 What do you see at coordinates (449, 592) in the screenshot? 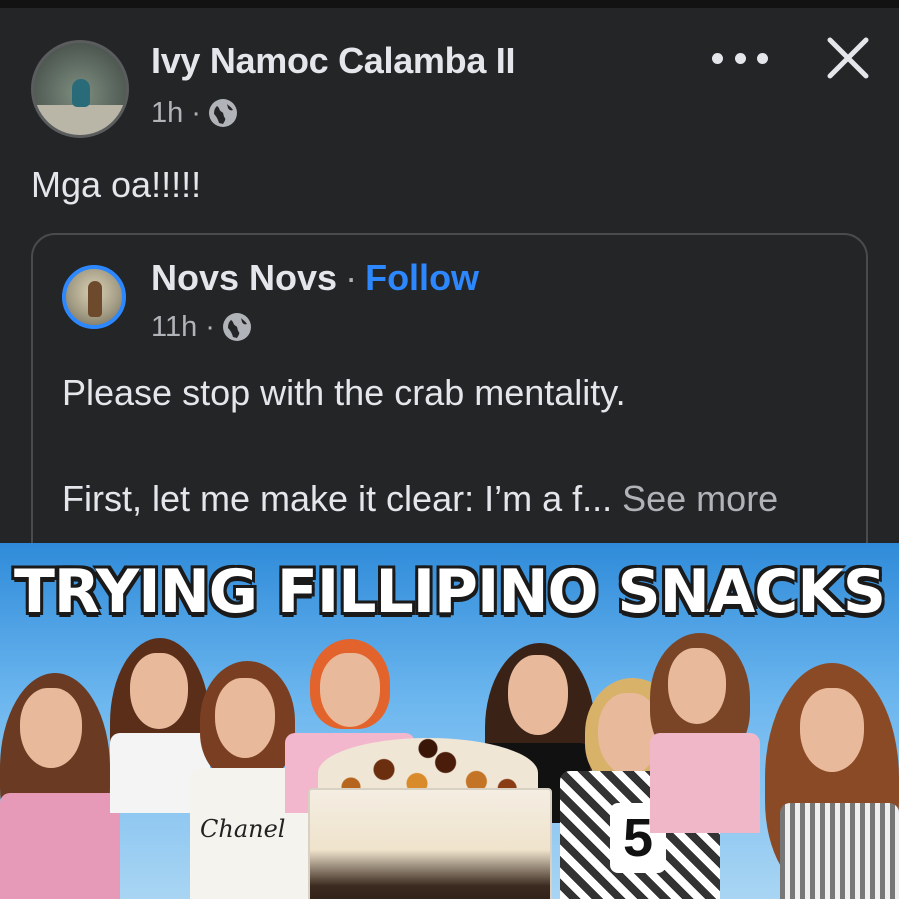
I see `thumbnail-title: TRYING FILLIPINO SNACKS` at bounding box center [449, 592].